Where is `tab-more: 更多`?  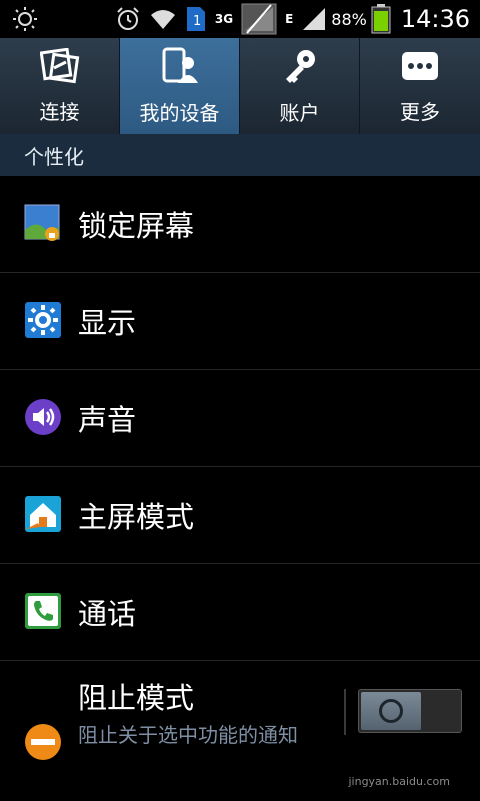 tab-more: 更多 is located at coordinates (420, 86).